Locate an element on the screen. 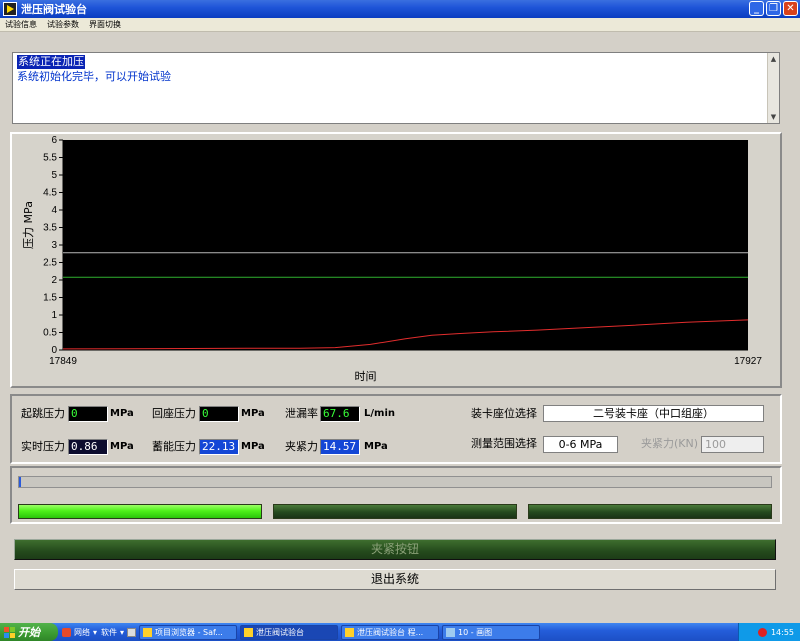  y-axis-label: 压力 MPa is located at coordinates (28, 225).